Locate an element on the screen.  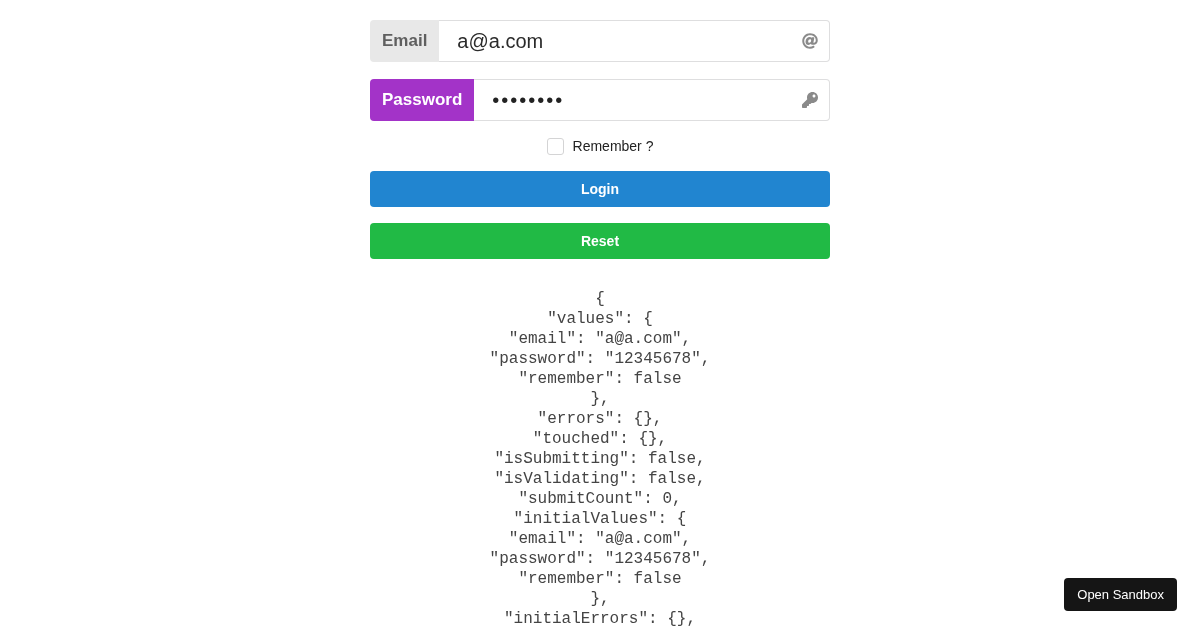
form-state-json: { "values": { "email": "a@a.com", "password": "12345678", "remember": false }, "errors": {}, "touched": {}, "isSubmitting": false, "isValidating": false, "submitCount": 0, "initialValues": { "email": "a@a.com", "password": "12345678", "remember": false }, "initialErrors": {}, is located at coordinates (600, 459).